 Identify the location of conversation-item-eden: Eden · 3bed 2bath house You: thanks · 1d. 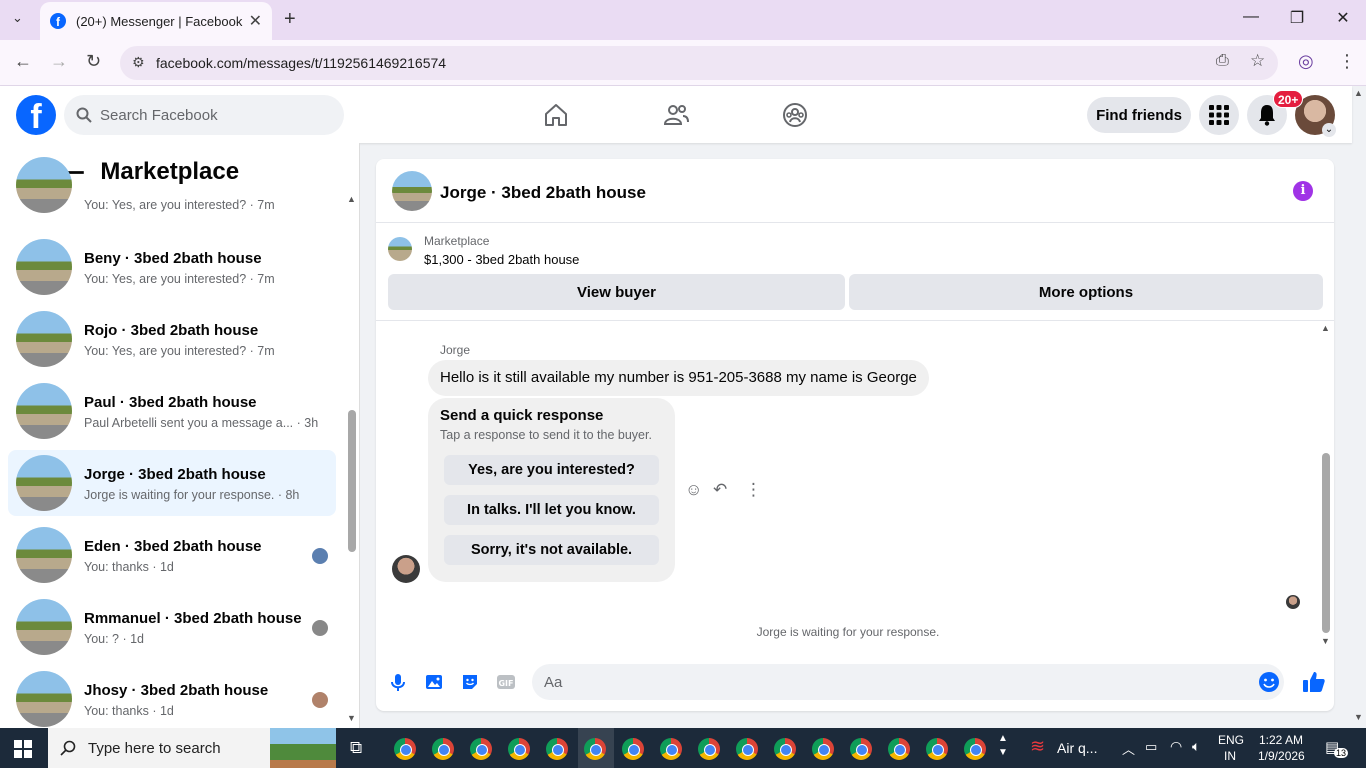
(172, 555).